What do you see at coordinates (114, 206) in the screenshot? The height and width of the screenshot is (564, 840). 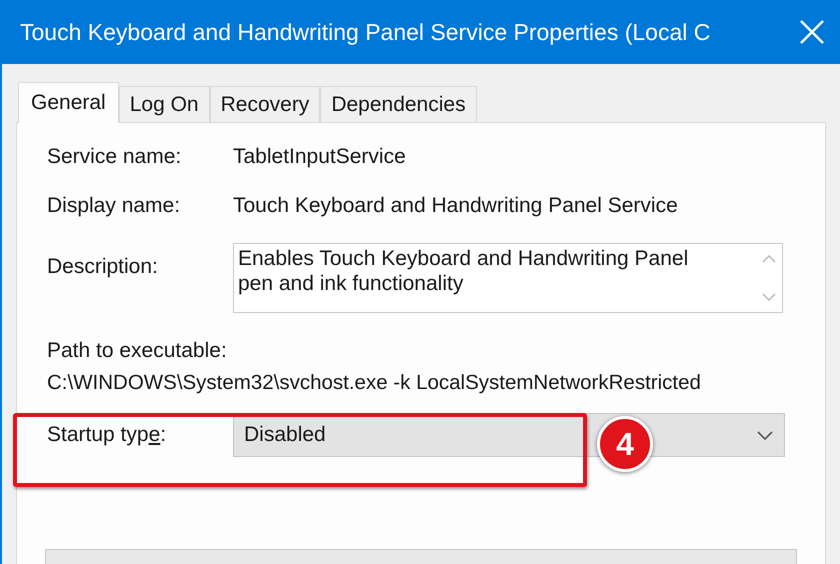 I see `field-label: Display name:` at bounding box center [114, 206].